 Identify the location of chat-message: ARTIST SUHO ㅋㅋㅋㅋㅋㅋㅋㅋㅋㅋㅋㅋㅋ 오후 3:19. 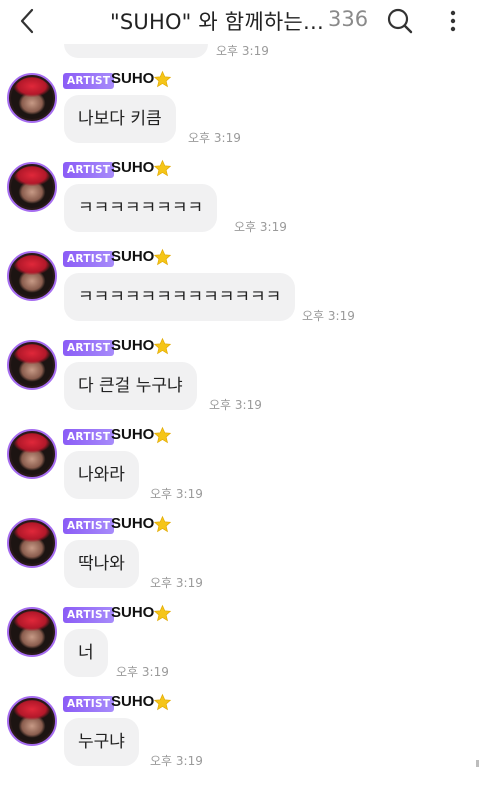
(240, 294).